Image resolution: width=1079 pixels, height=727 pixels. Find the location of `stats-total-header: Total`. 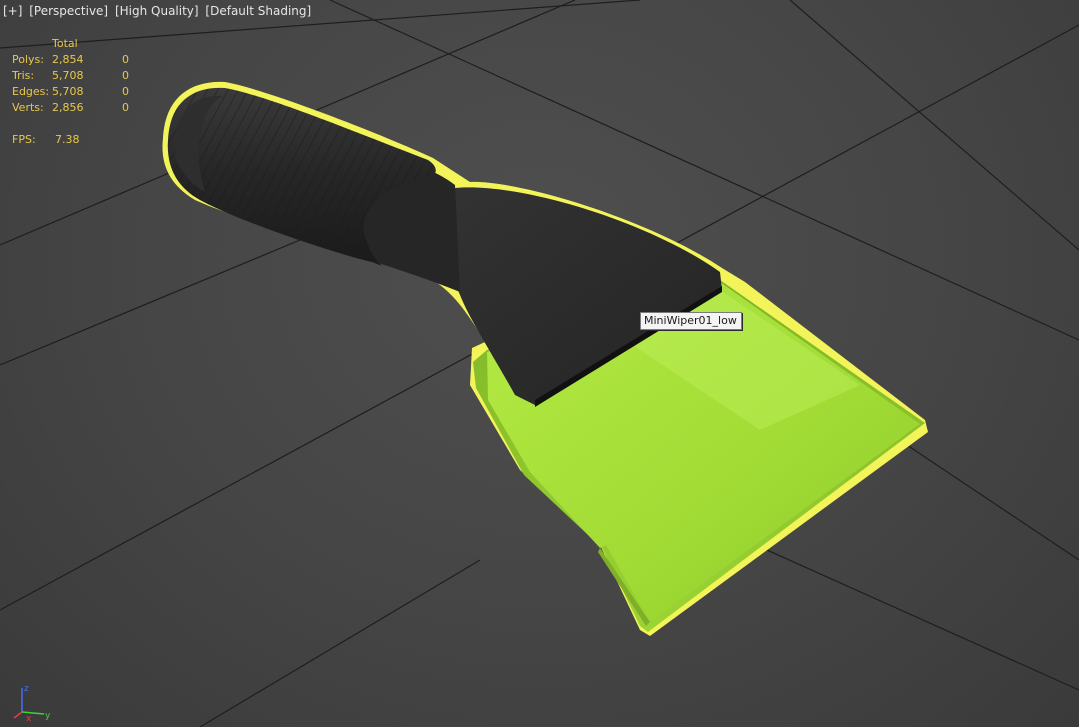

stats-total-header: Total is located at coordinates (65, 43).